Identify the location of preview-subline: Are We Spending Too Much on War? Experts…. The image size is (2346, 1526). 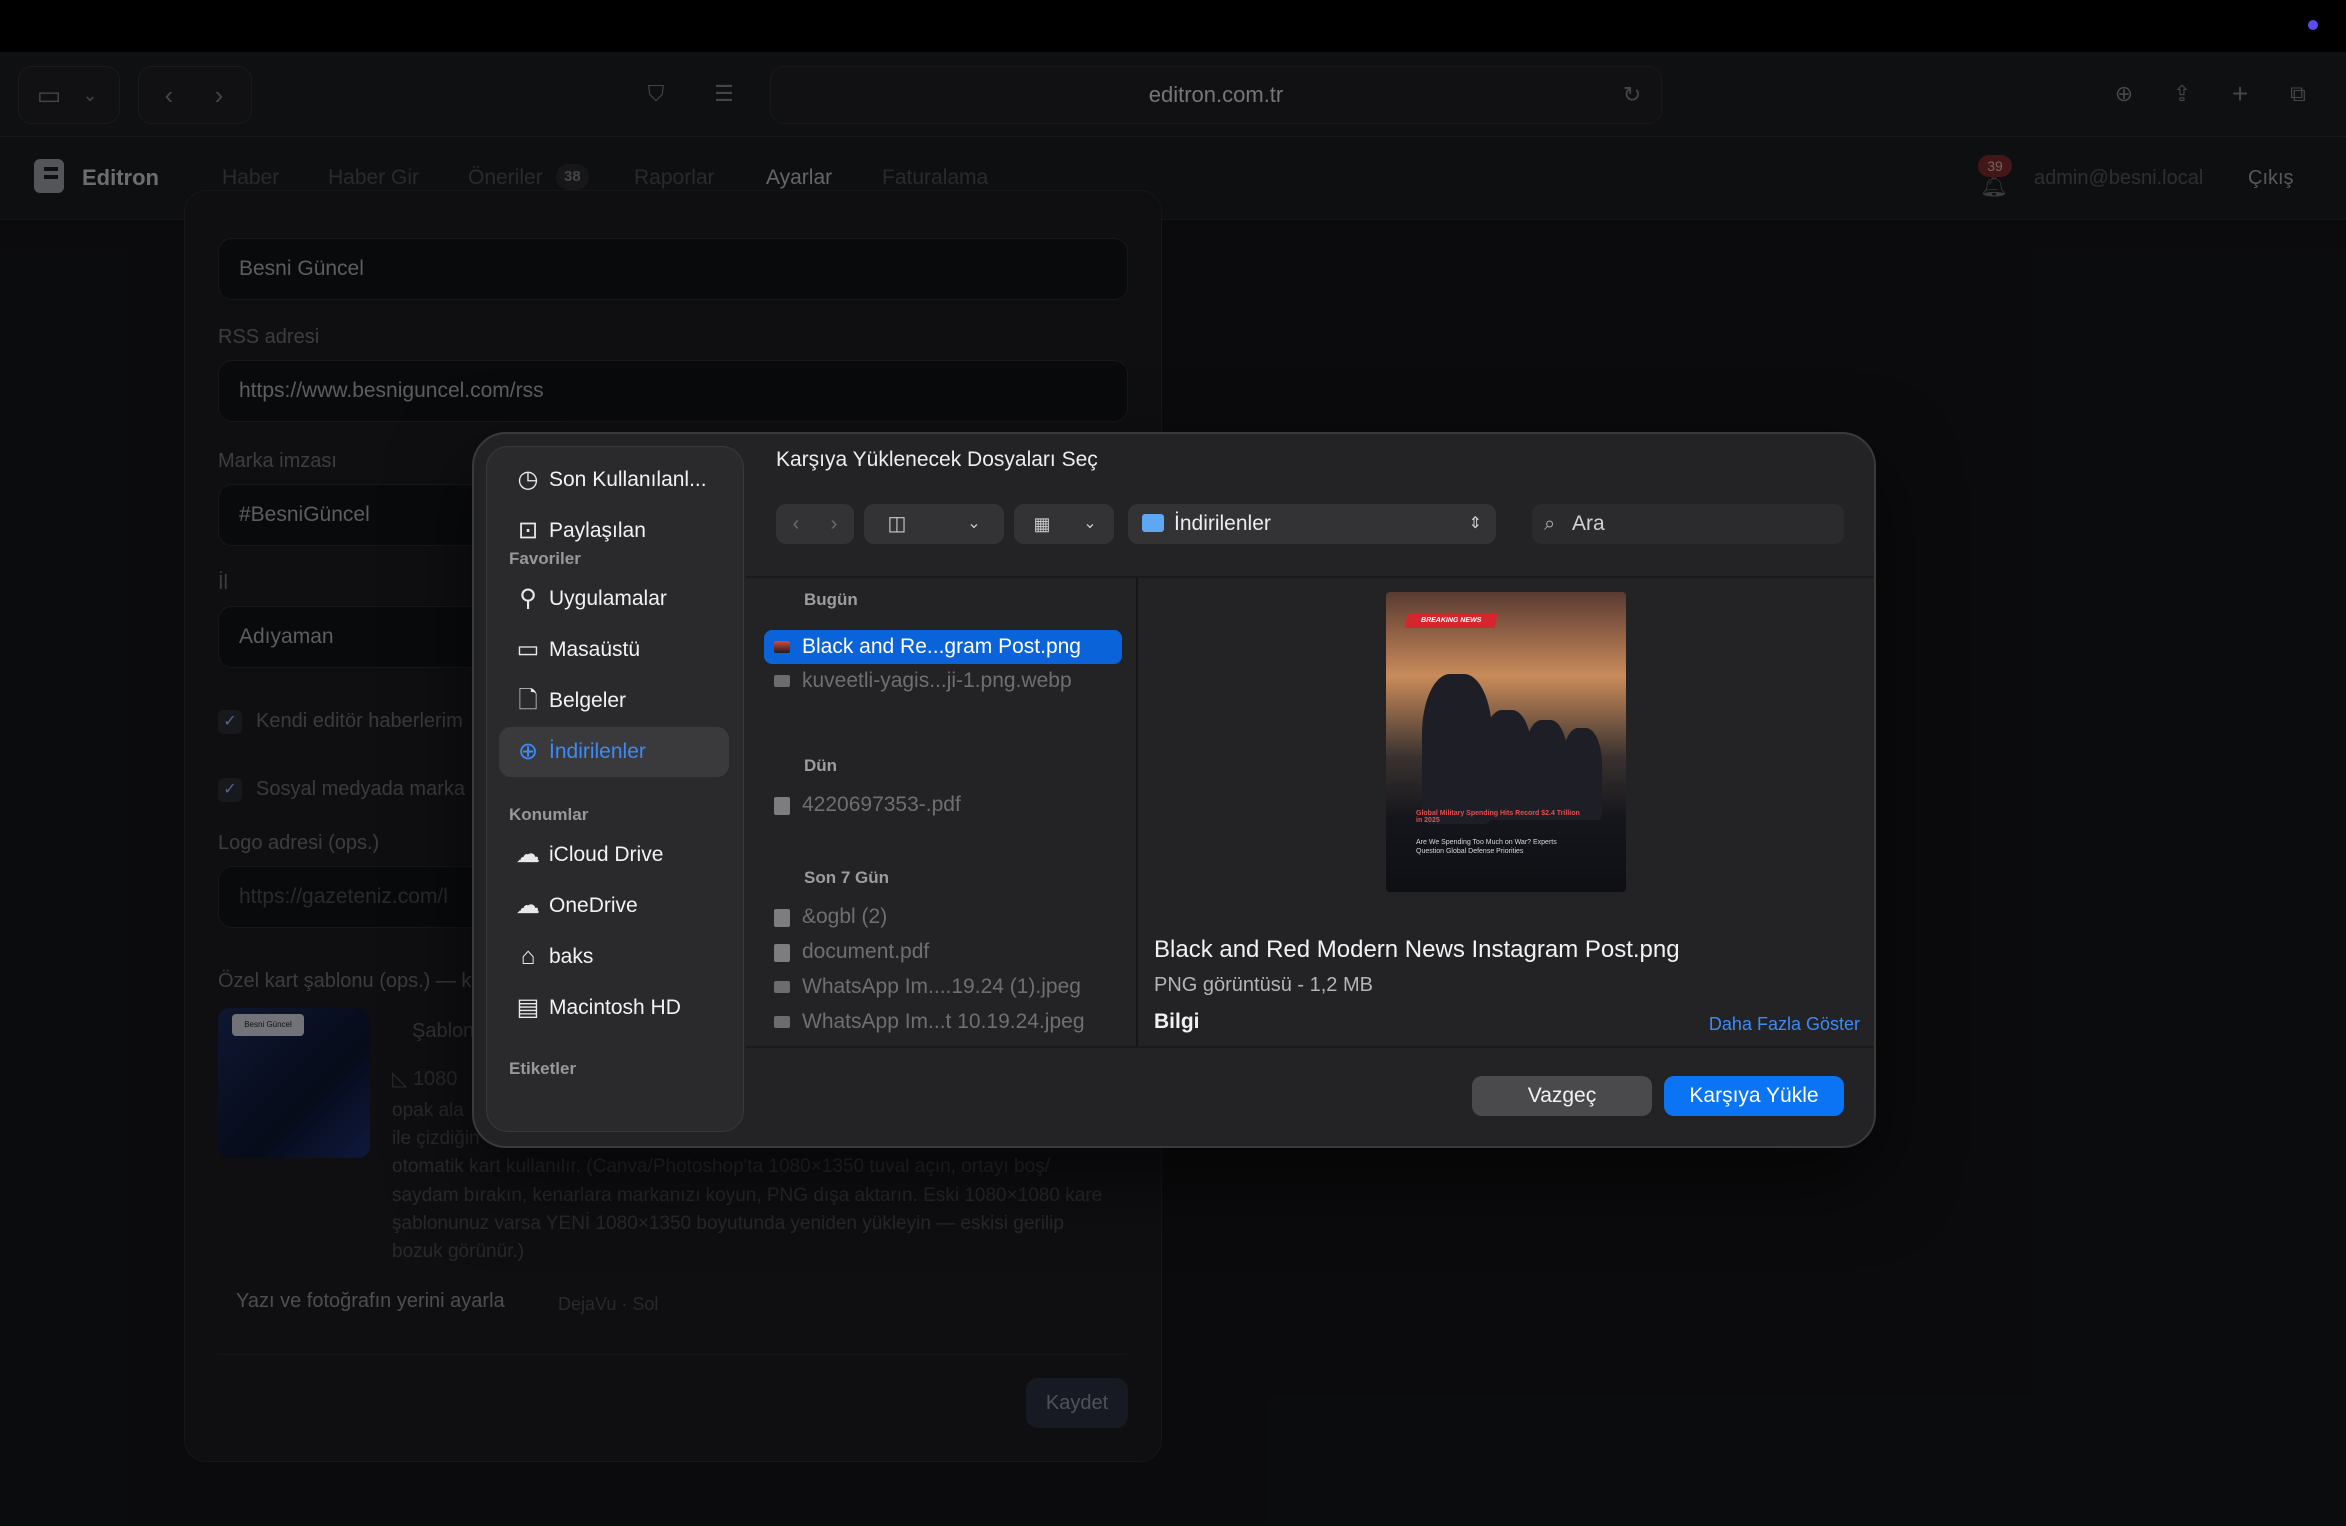
(1486, 847).